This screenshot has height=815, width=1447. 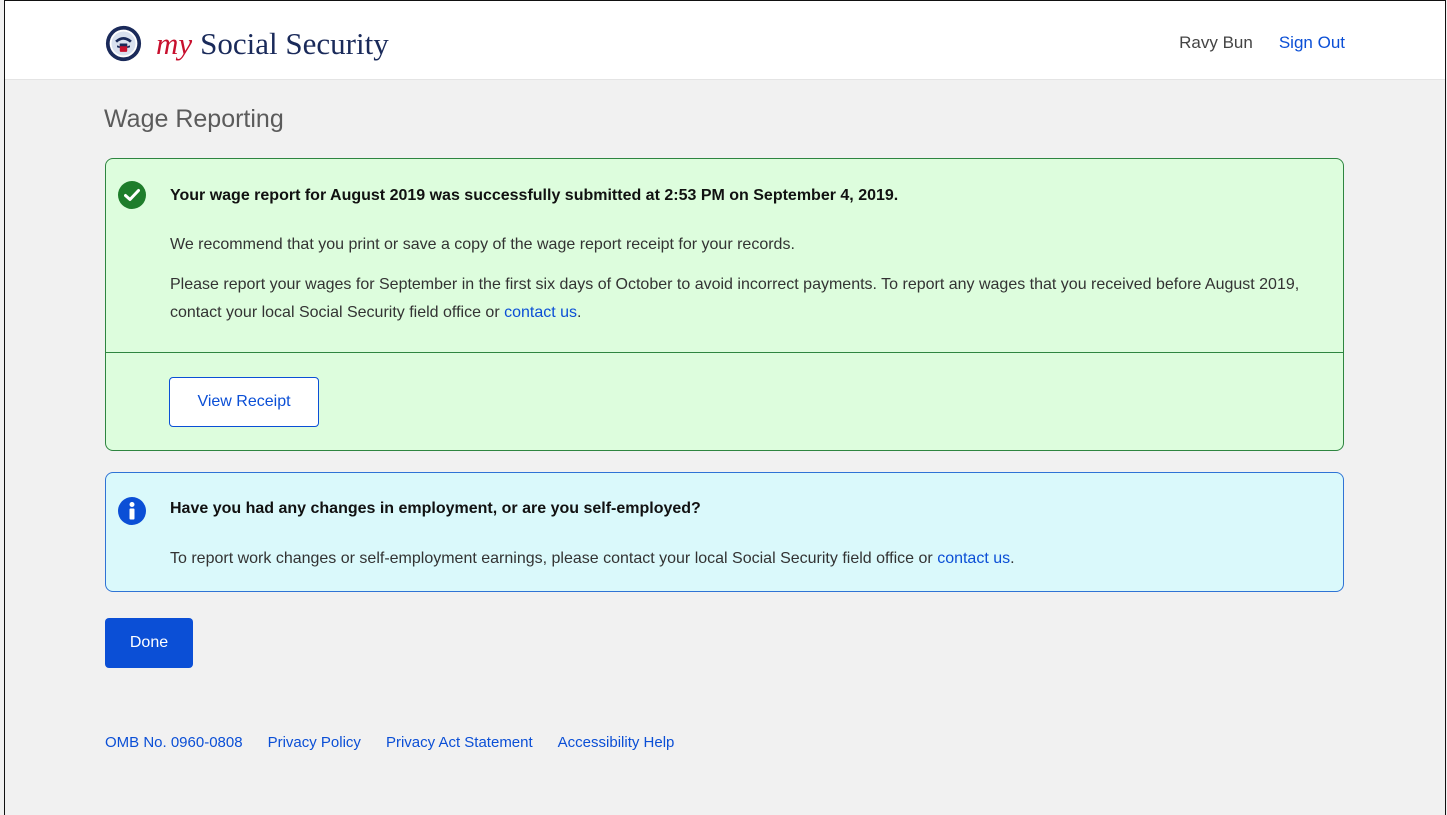 What do you see at coordinates (314, 742) in the screenshot?
I see `footer-link-privacy-policy: Privacy Policy` at bounding box center [314, 742].